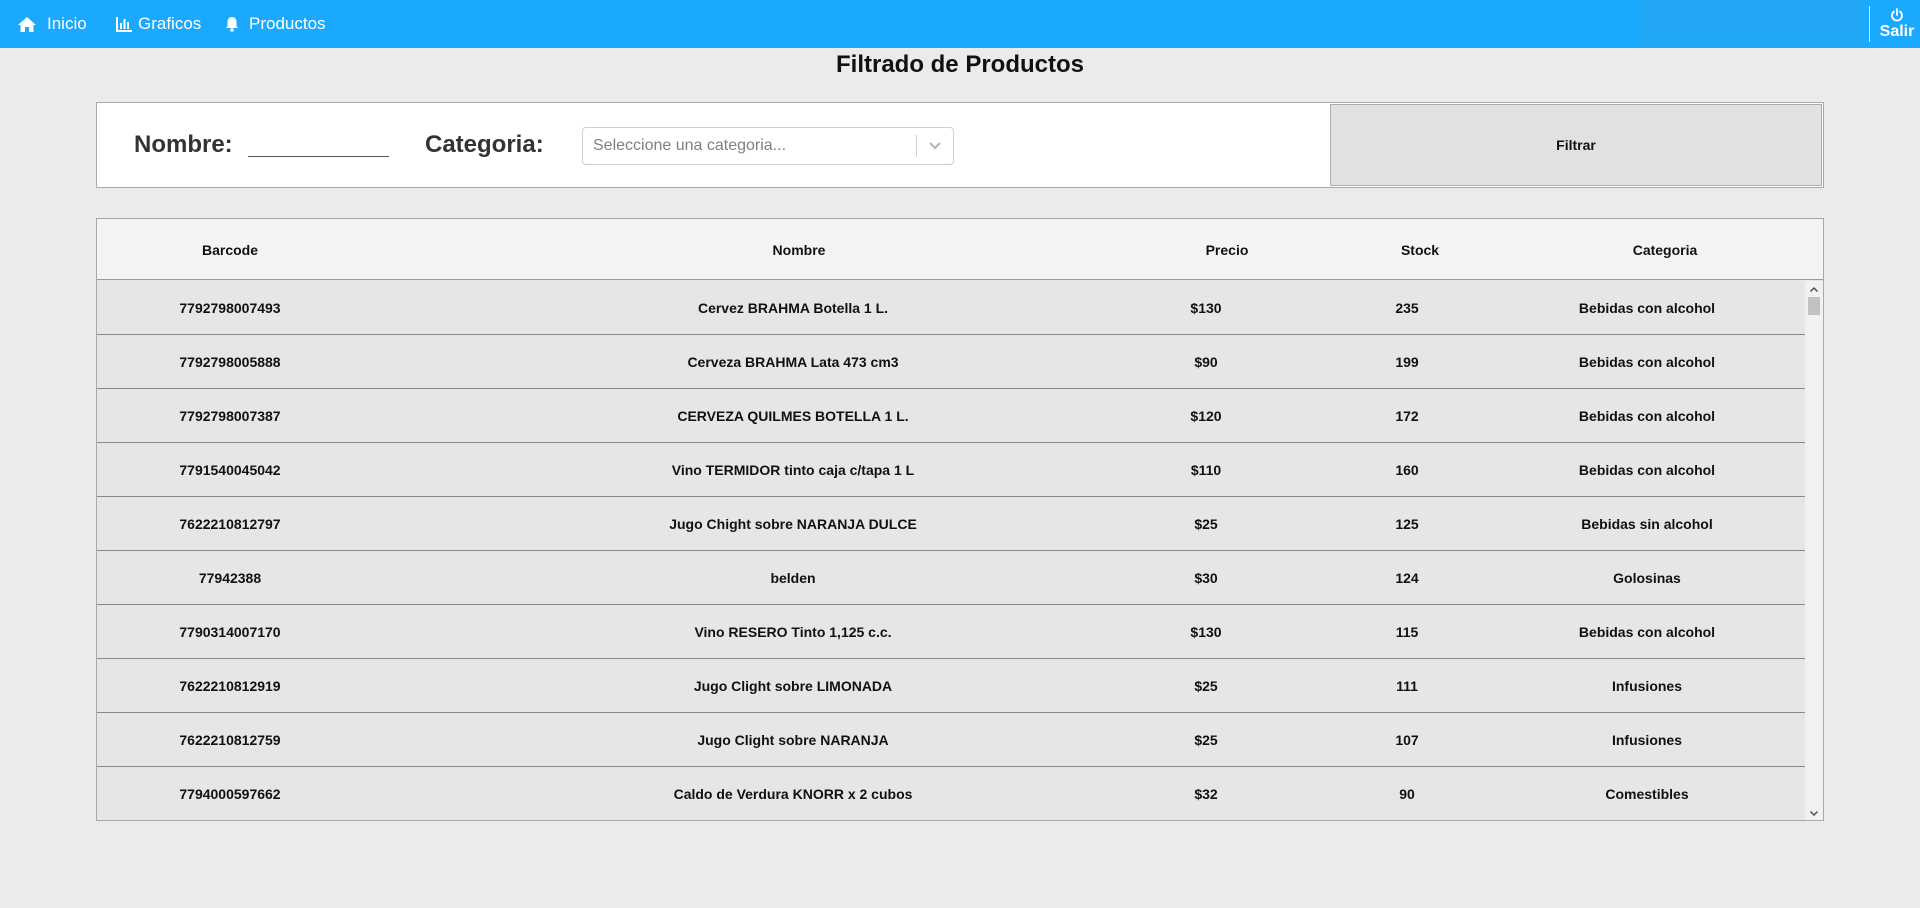  I want to click on cell-stock: 160, so click(1407, 469).